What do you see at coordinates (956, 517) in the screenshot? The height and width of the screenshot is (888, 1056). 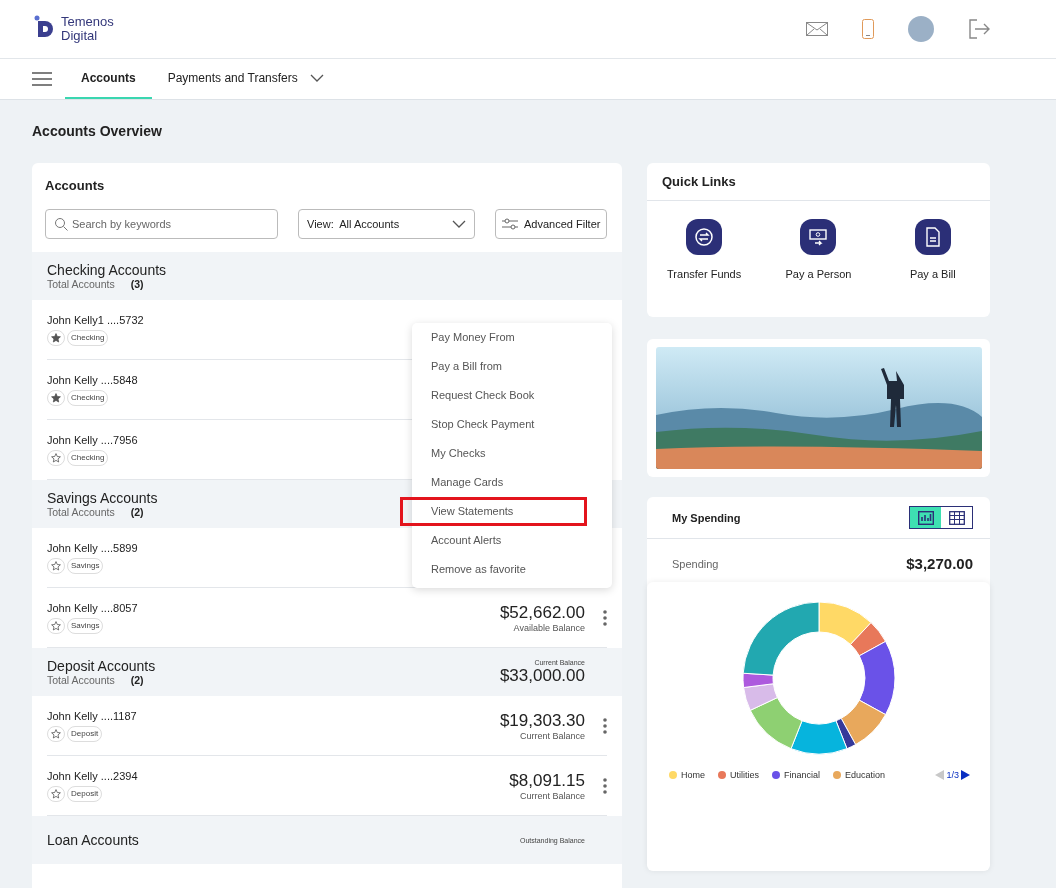 I see `table-icon` at bounding box center [956, 517].